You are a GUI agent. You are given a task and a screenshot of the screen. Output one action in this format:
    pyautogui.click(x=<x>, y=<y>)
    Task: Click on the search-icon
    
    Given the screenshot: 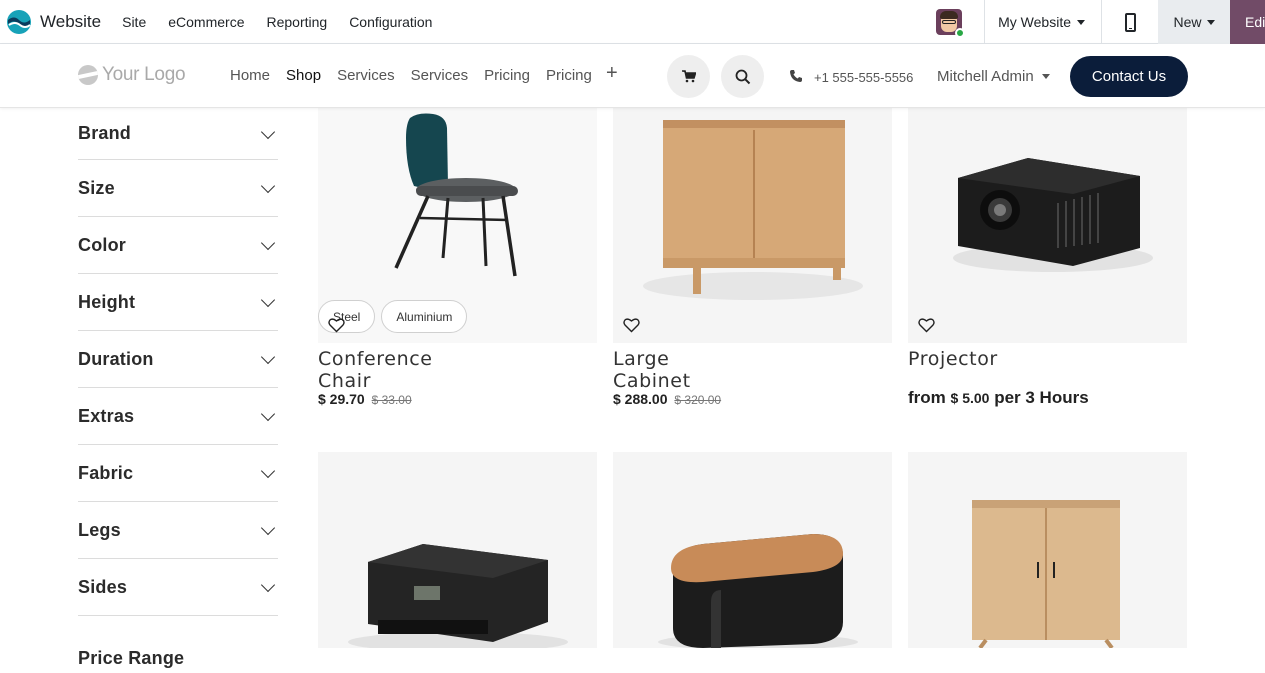 What is the action you would take?
    pyautogui.click(x=742, y=76)
    